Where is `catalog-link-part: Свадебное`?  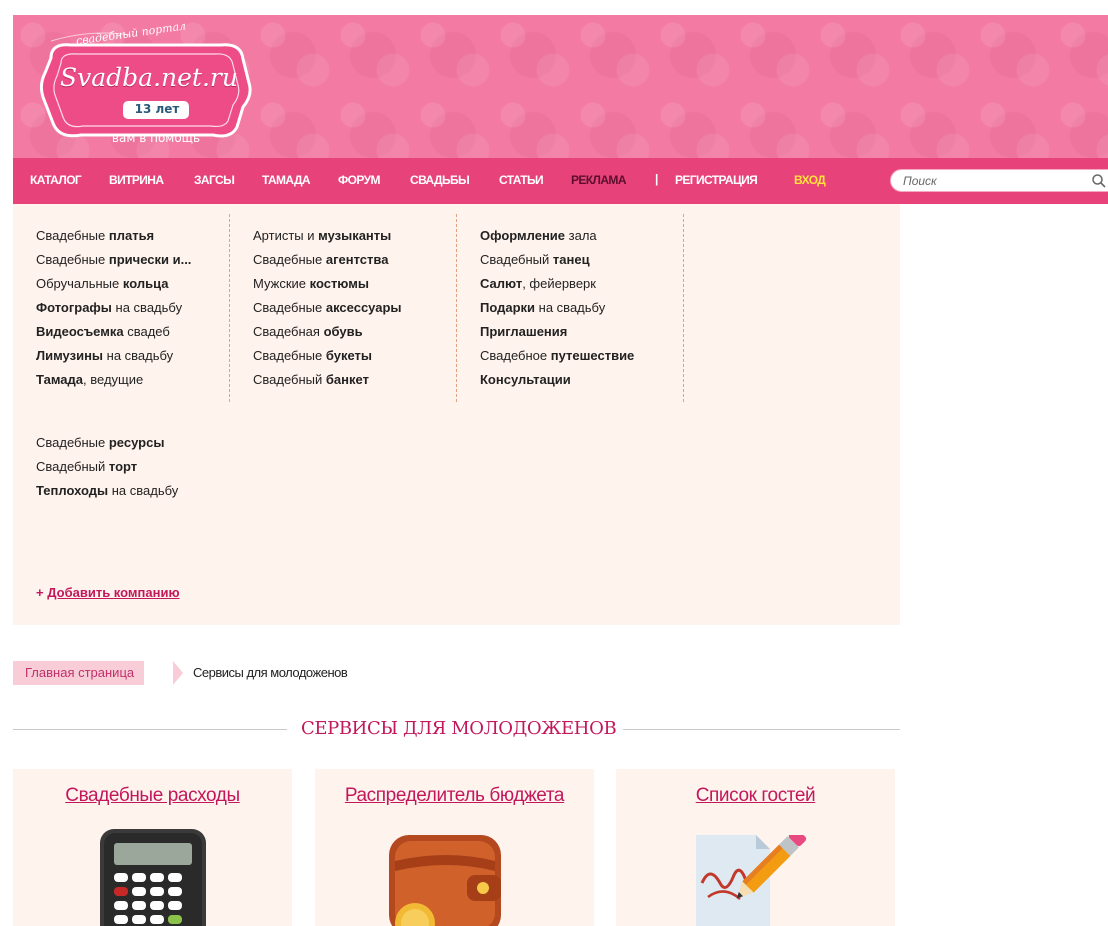 catalog-link-part: Свадебное is located at coordinates (515, 355).